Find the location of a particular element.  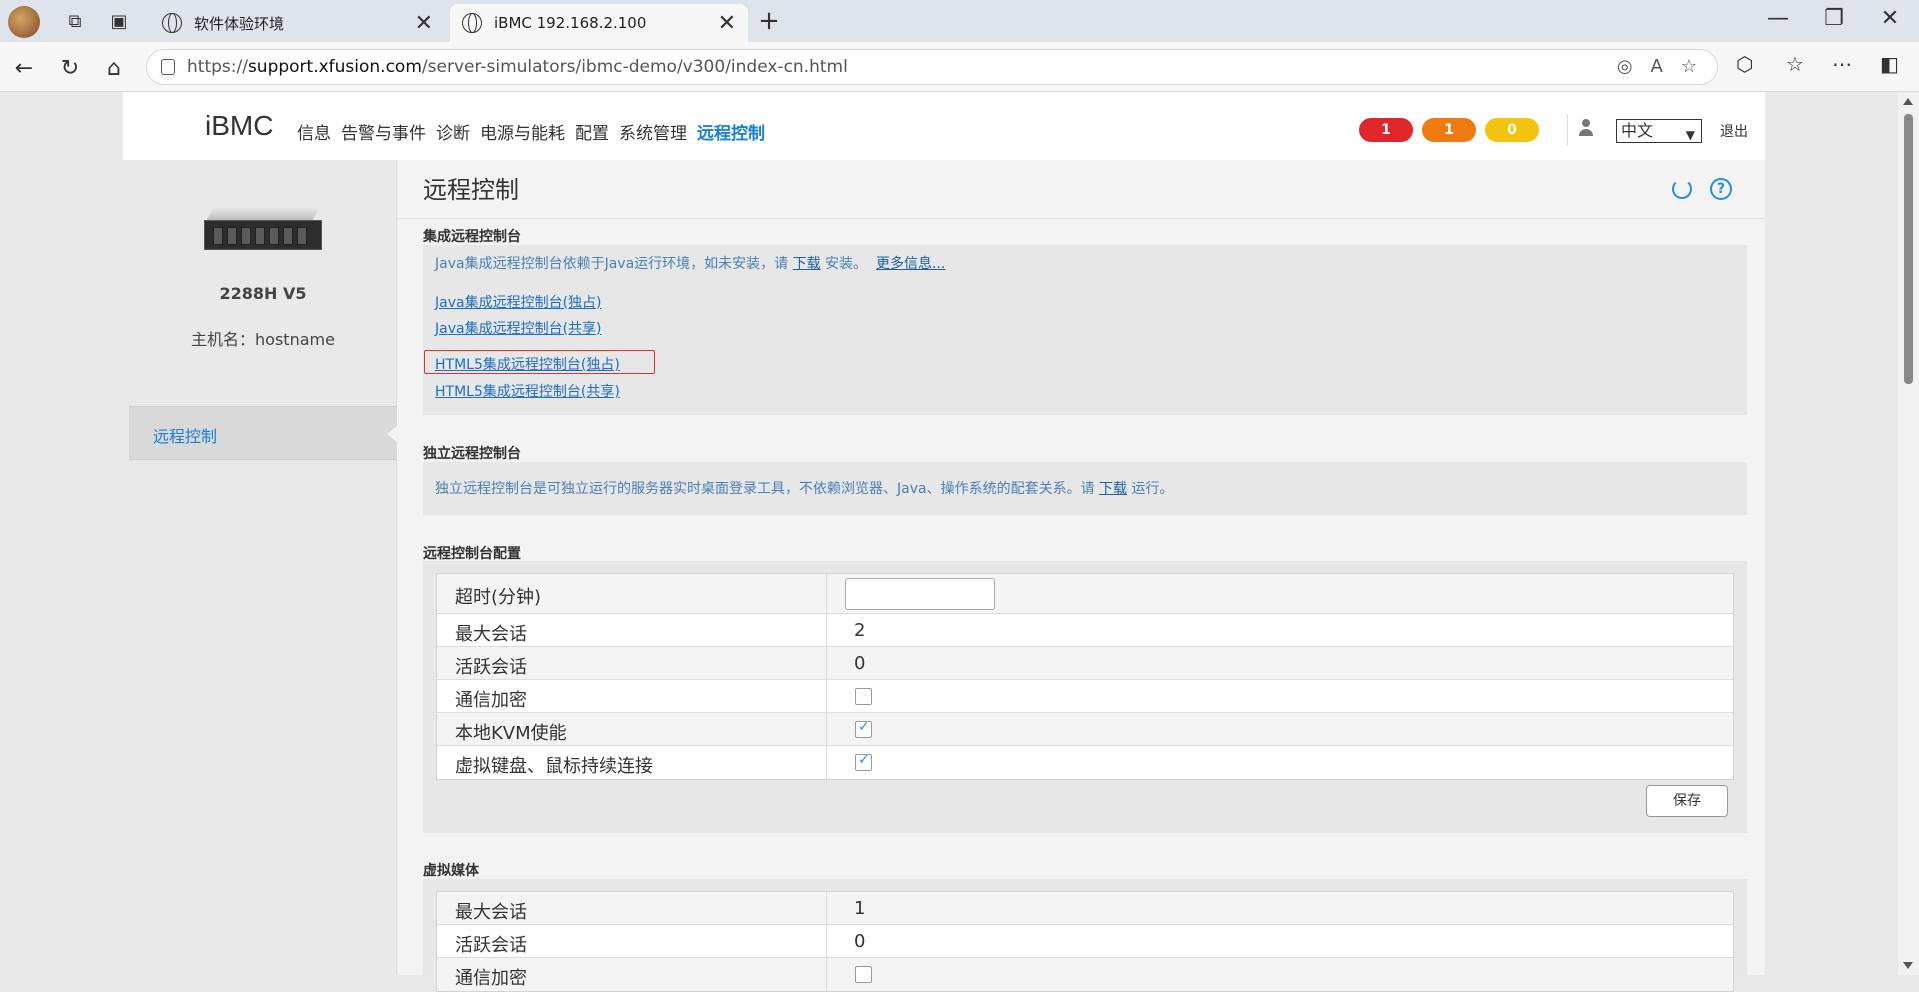

table-row: 通信加密 is located at coordinates (1085, 696).